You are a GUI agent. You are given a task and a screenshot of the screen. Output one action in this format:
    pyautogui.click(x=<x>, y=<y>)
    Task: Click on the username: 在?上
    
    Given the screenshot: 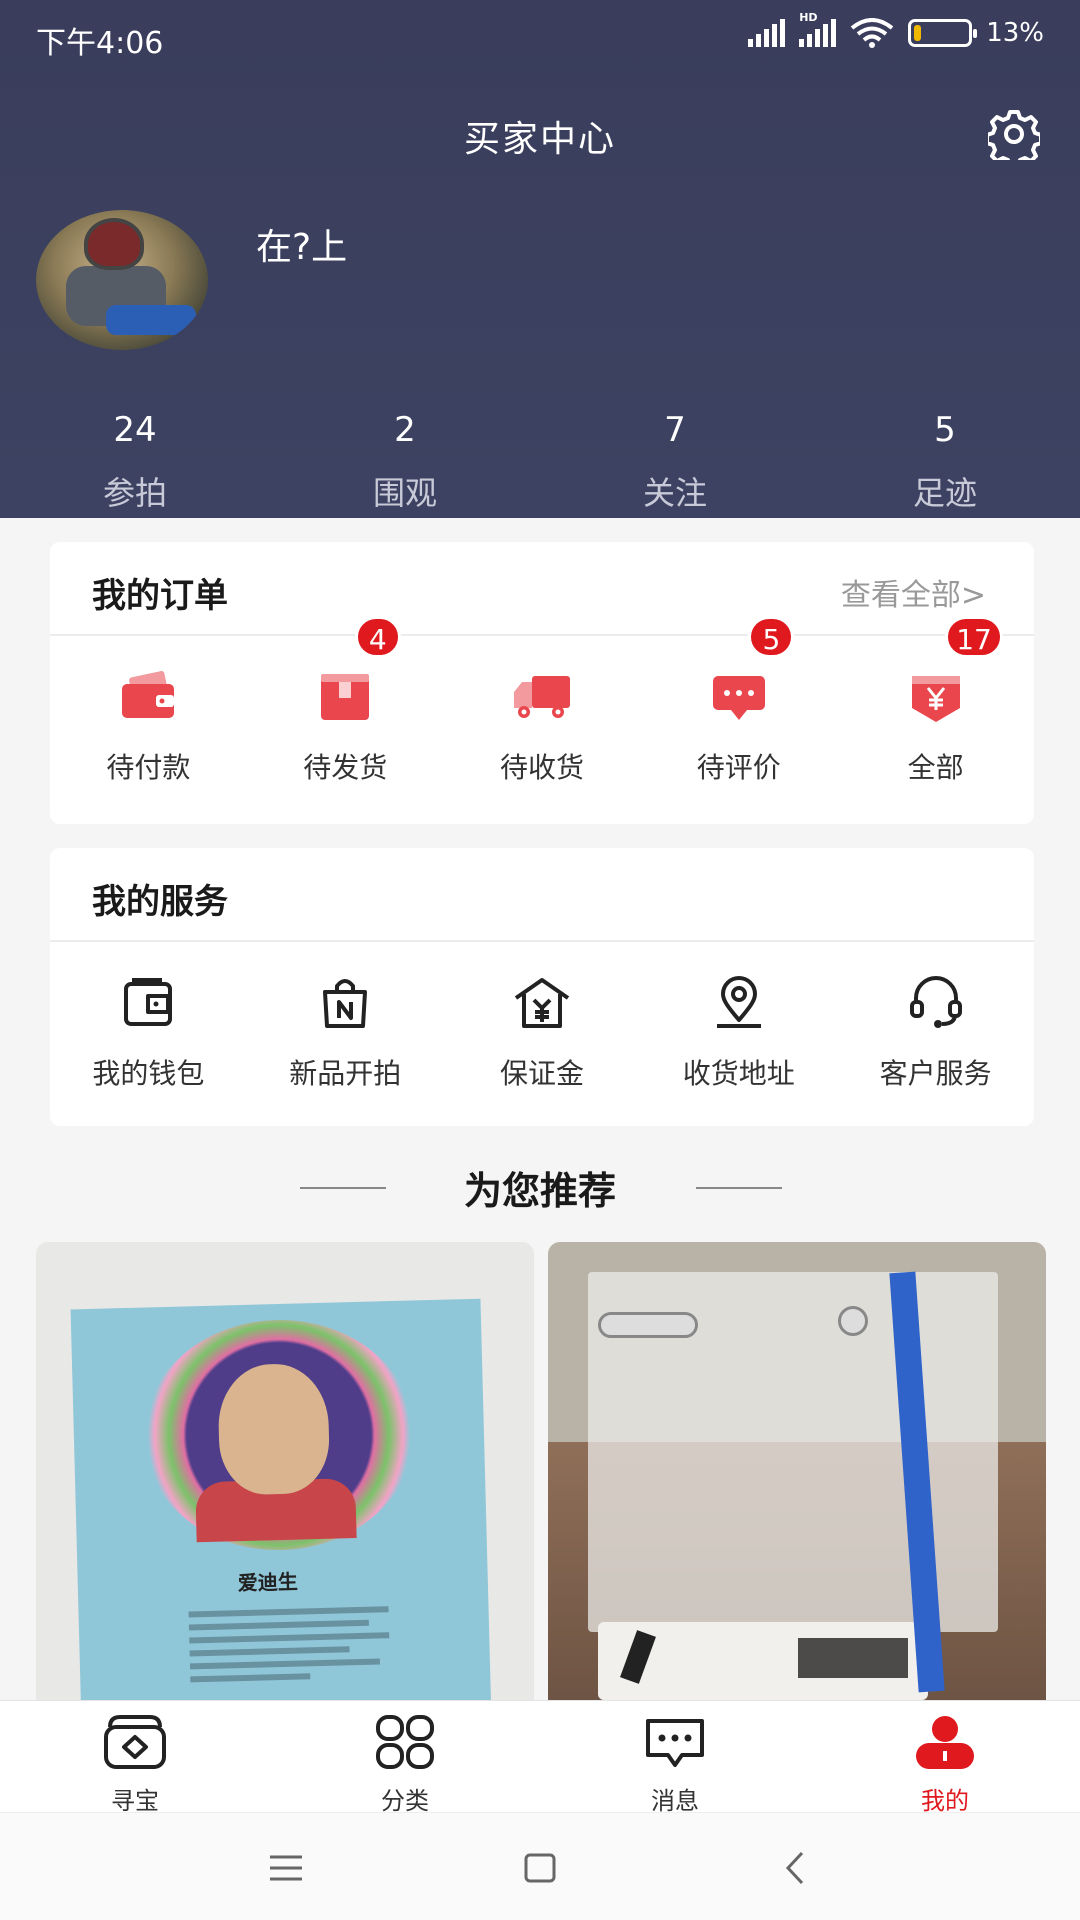 What is the action you would take?
    pyautogui.click(x=302, y=247)
    